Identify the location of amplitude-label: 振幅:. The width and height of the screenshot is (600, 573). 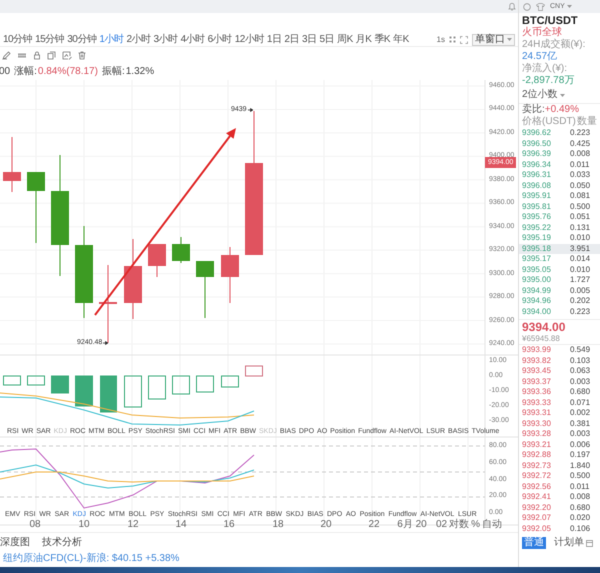
(113, 71).